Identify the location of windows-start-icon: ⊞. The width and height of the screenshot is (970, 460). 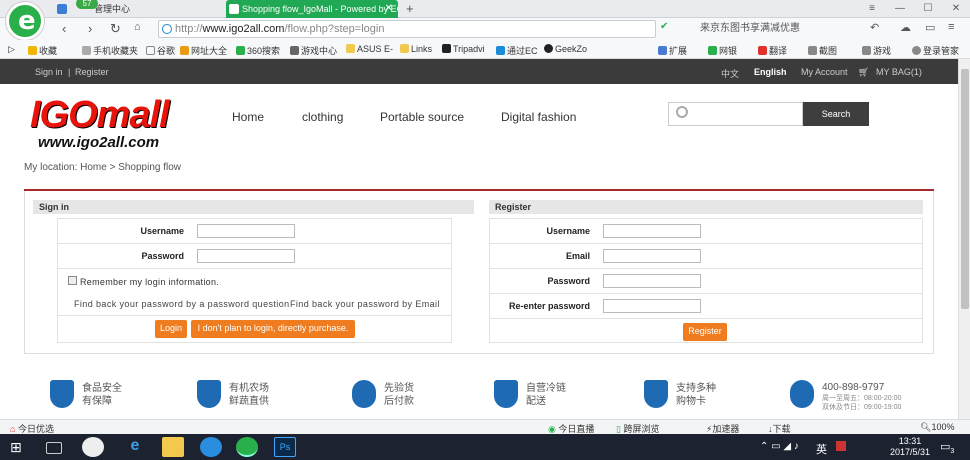
(21, 447).